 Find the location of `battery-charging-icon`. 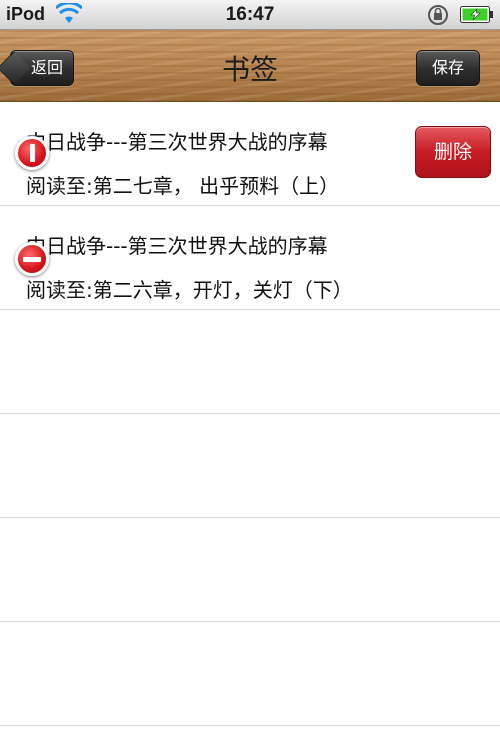

battery-charging-icon is located at coordinates (476, 14).